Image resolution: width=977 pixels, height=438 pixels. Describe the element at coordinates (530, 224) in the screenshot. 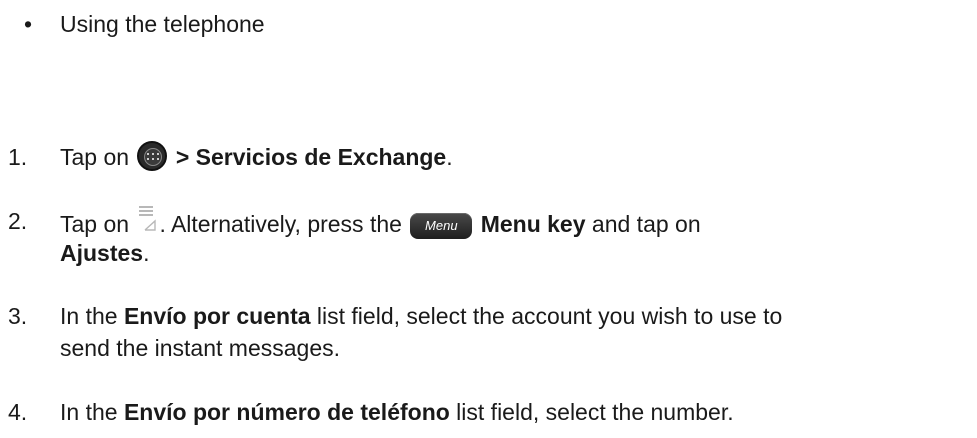

I see `step-2-bold: Menu key` at that location.